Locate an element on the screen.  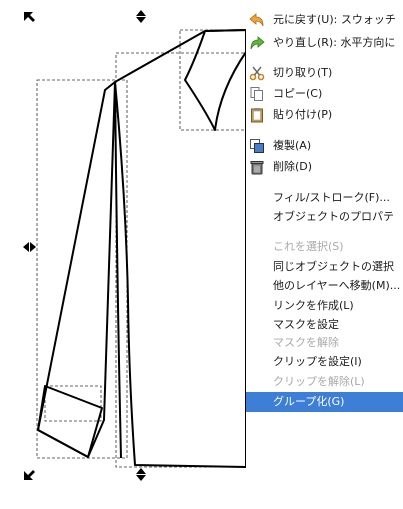
paste-icon is located at coordinates (257, 115).